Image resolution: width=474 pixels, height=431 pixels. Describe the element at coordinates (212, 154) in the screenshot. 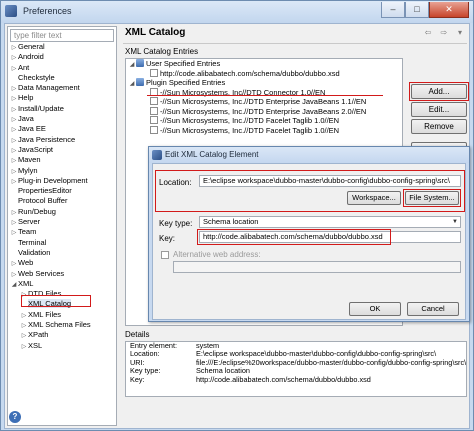

I see `dialog-title: Edit XML Catalog Element` at that location.